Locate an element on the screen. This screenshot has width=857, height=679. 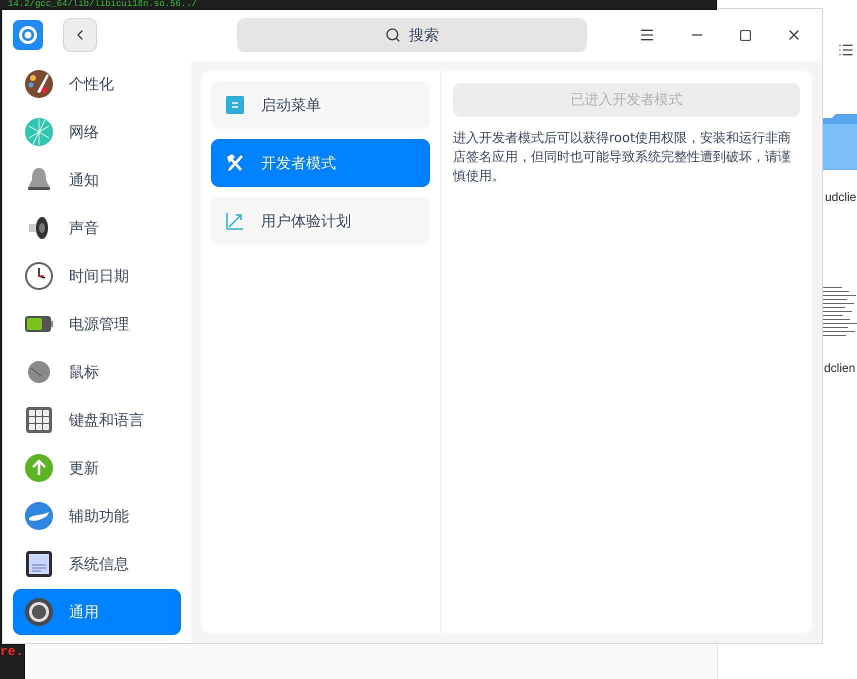
sidebar-item: 通用 is located at coordinates (97, 612).